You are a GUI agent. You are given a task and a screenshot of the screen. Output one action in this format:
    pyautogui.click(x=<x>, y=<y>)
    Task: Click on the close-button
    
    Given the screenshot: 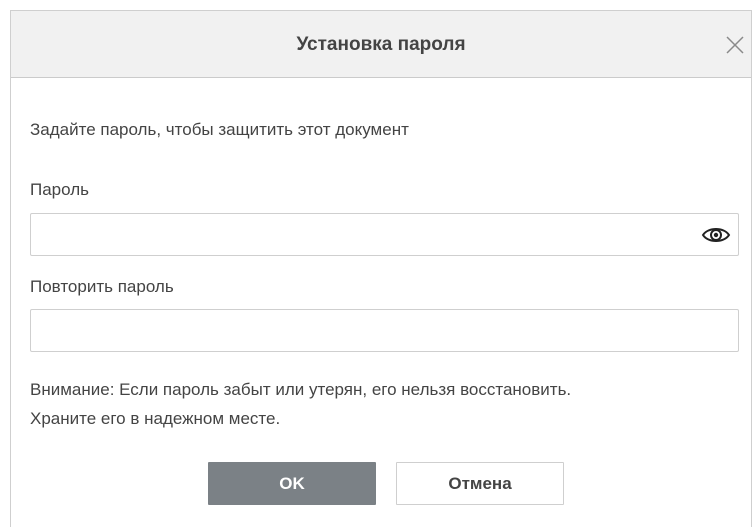 What is the action you would take?
    pyautogui.click(x=735, y=45)
    